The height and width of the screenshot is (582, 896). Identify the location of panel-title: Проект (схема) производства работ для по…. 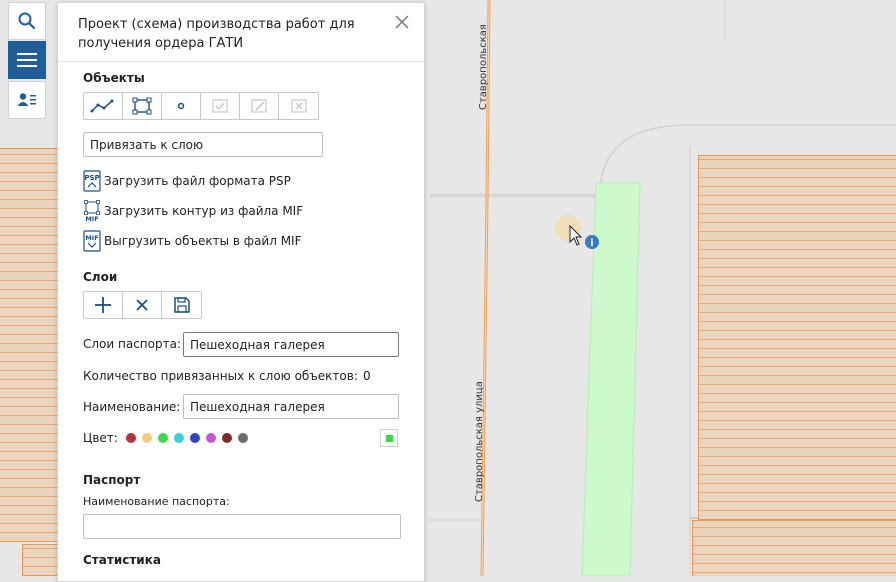
(216, 34).